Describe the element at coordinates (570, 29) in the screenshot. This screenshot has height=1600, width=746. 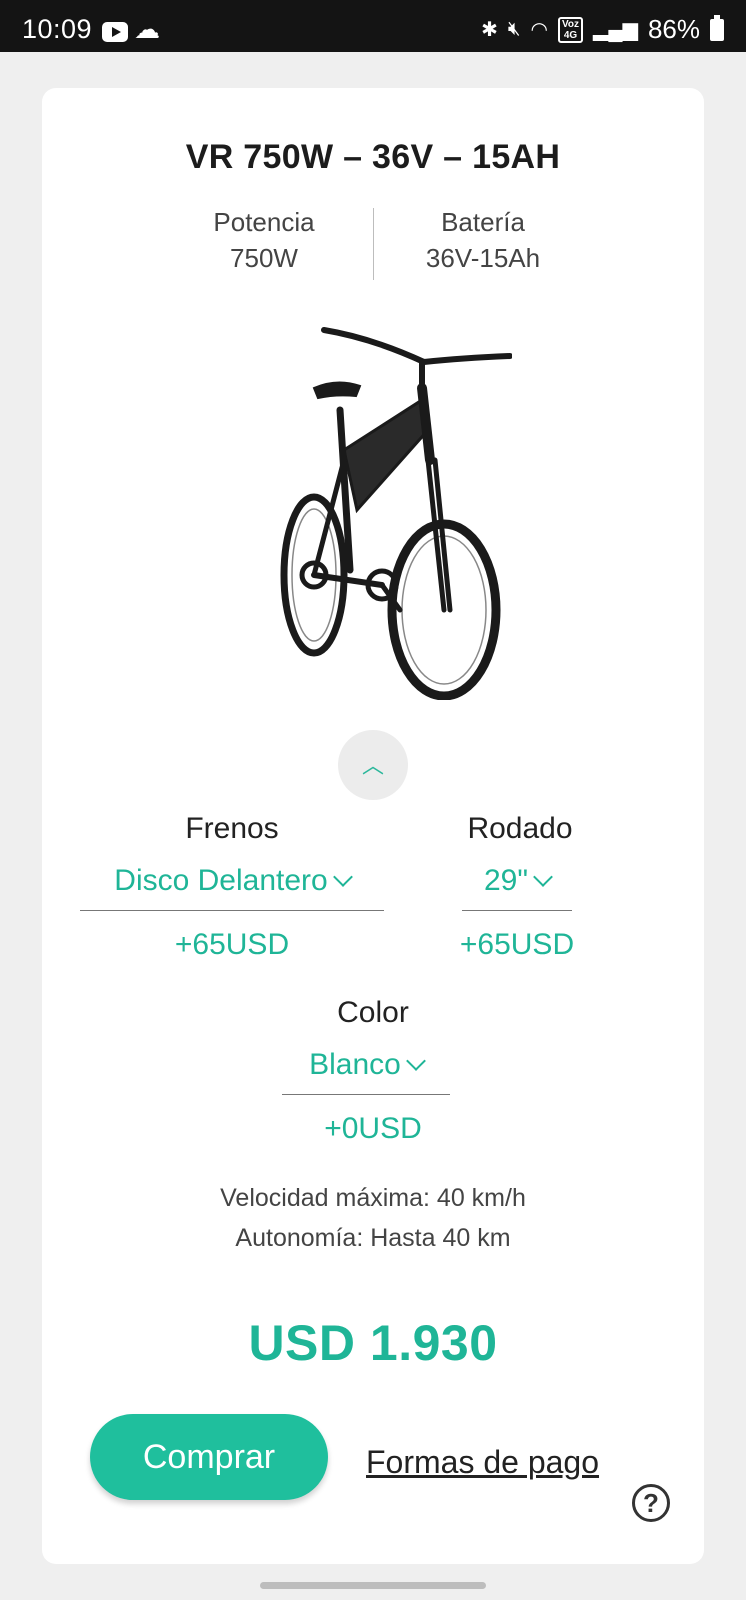
I see `volte-4g-icon: Voz 4G` at that location.